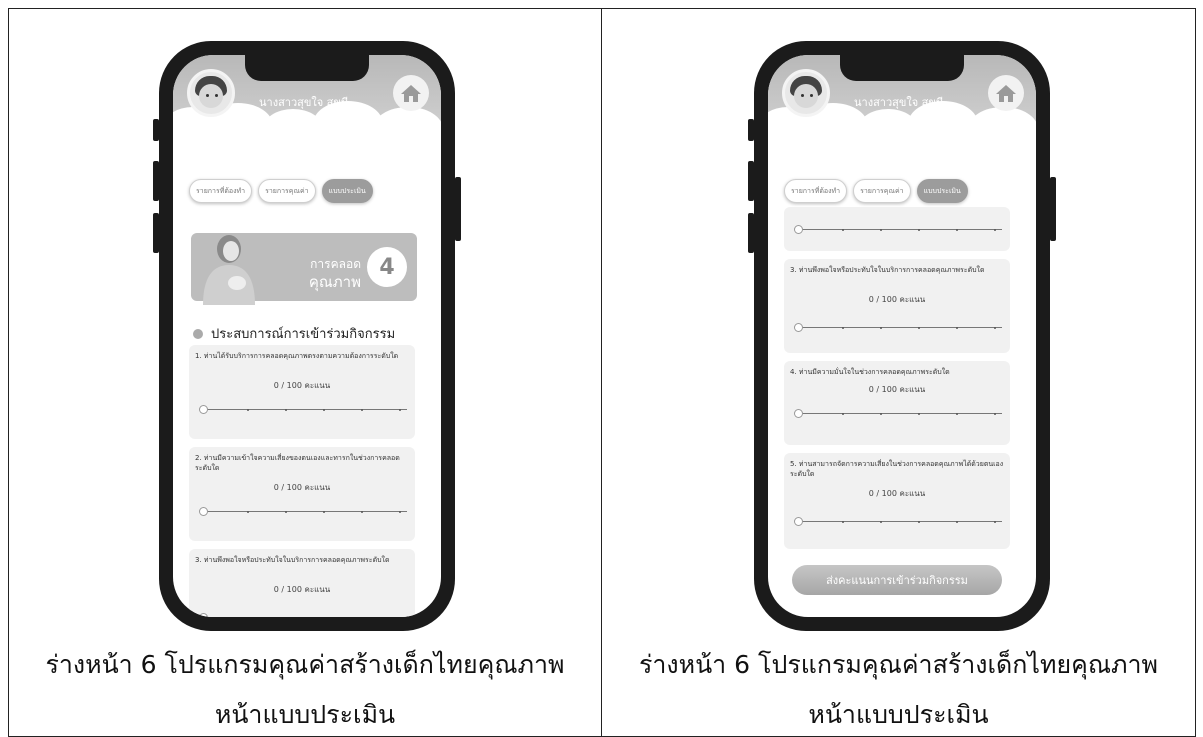 The width and height of the screenshot is (1203, 737). What do you see at coordinates (387, 267) in the screenshot?
I see `banner-number-badge: 4` at bounding box center [387, 267].